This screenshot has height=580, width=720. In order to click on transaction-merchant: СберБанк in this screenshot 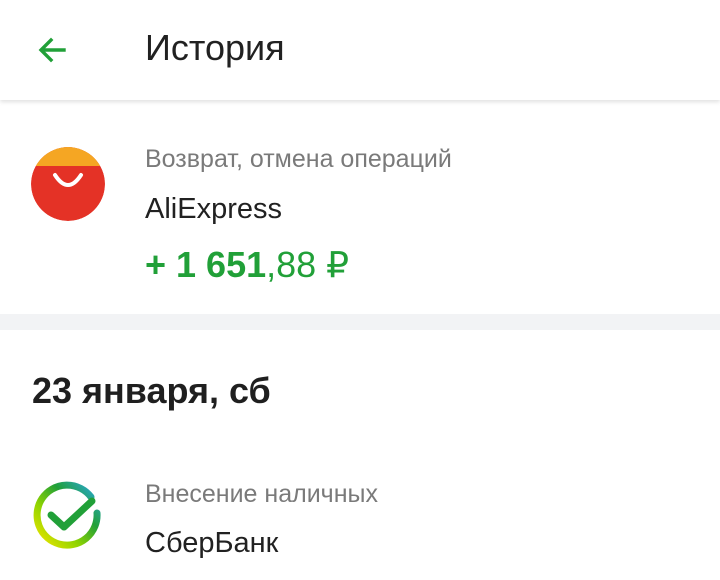, I will do `click(212, 543)`.